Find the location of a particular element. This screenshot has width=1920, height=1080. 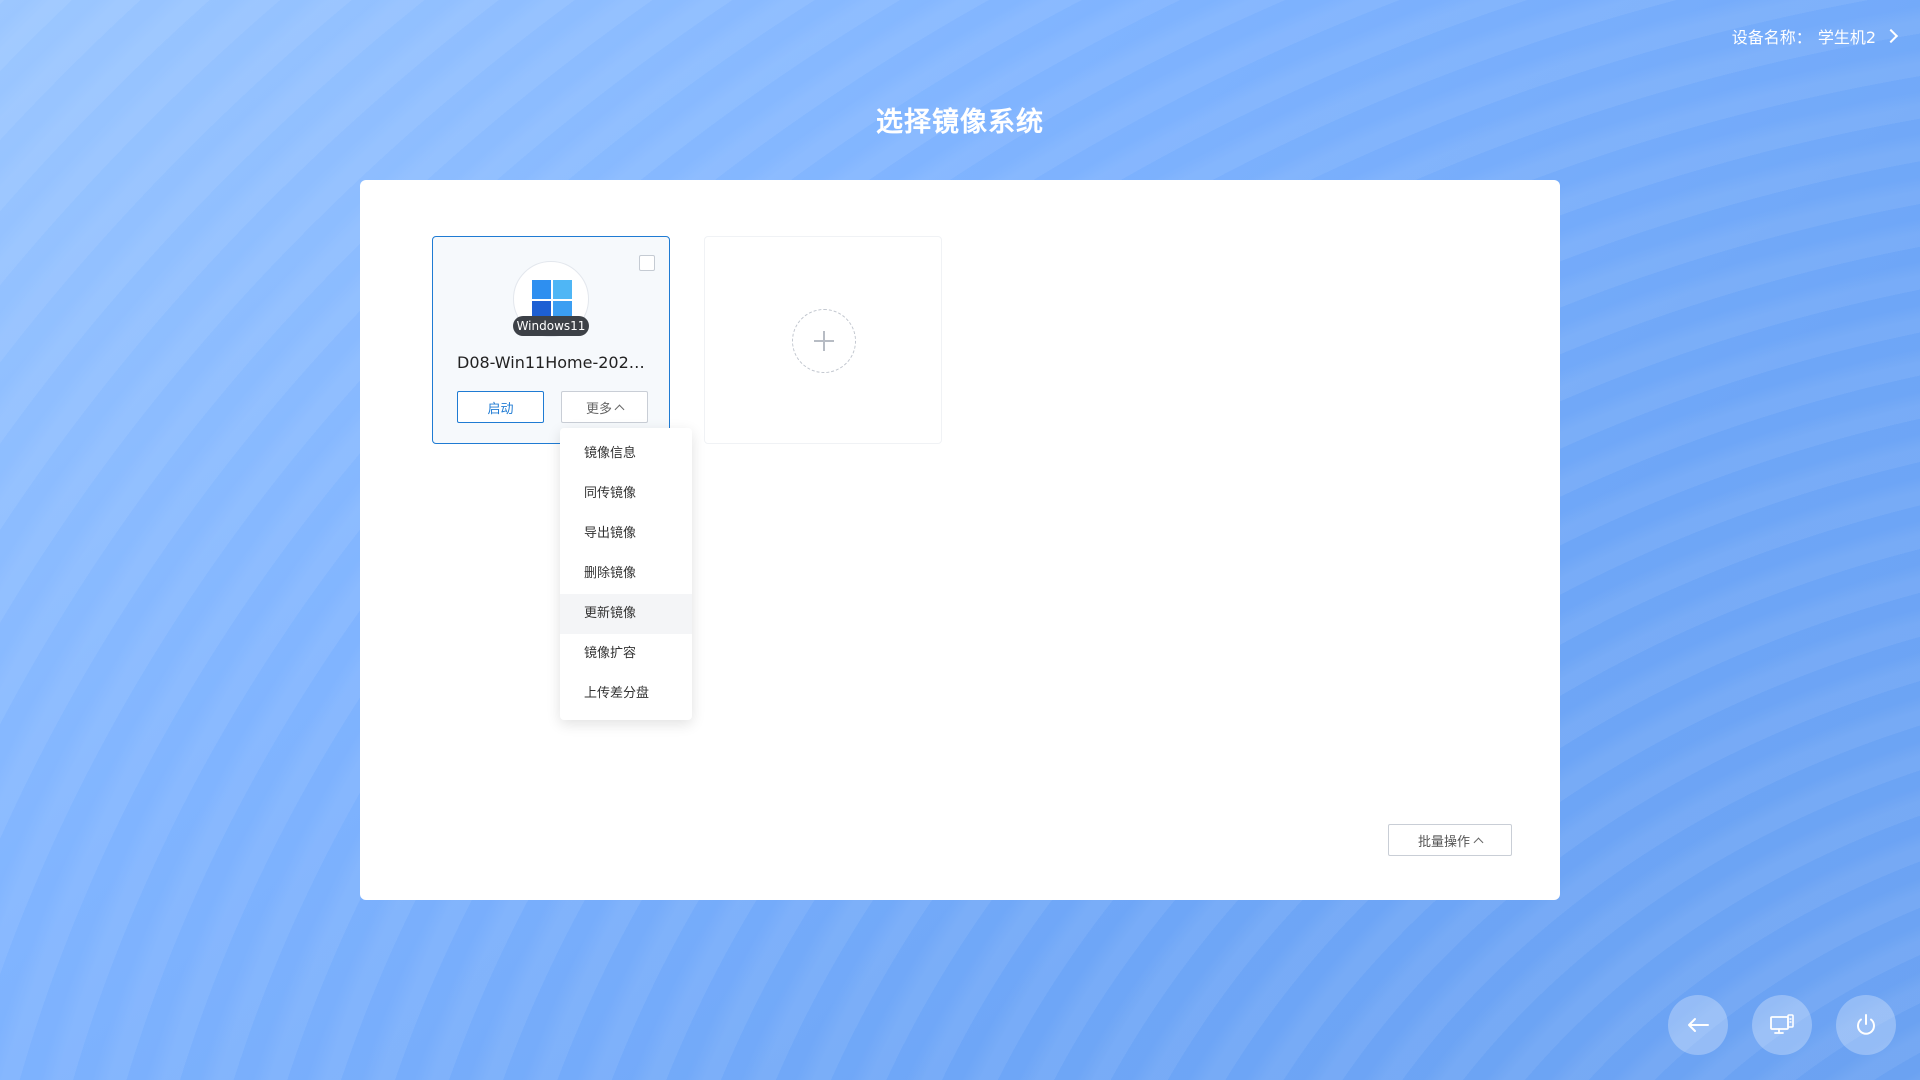

menu-item-update-image: 更新镜像 is located at coordinates (626, 614).